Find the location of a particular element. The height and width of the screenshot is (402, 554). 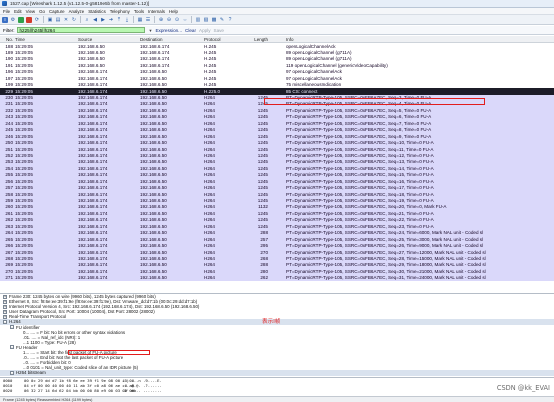

menu-edit: Edit is located at coordinates (18, 11).